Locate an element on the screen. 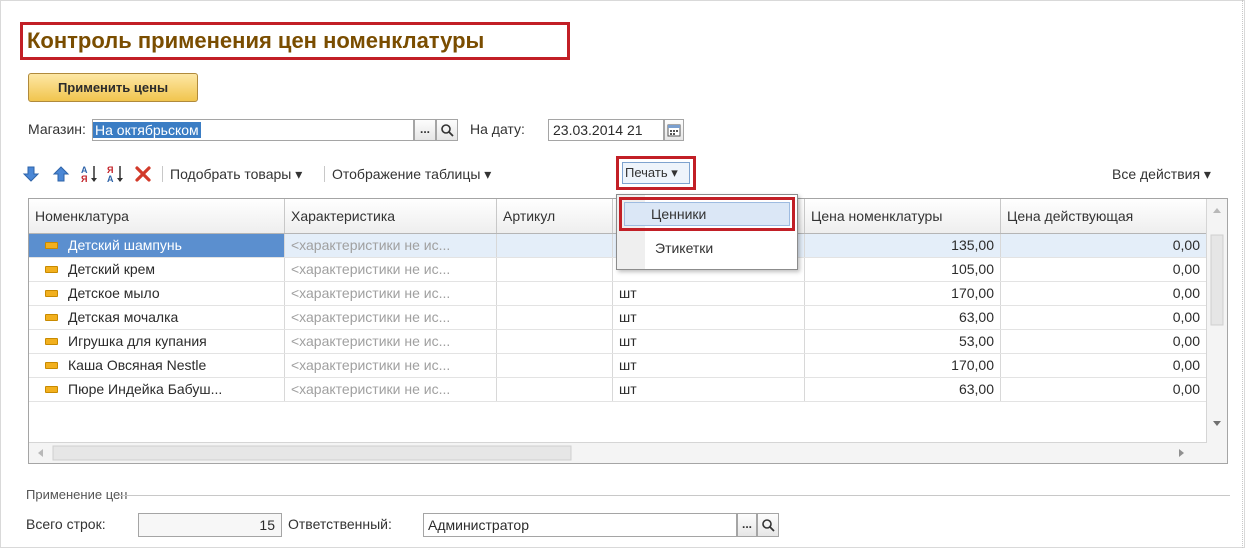  cell-nomenclature: Детский крем is located at coordinates (157, 269).